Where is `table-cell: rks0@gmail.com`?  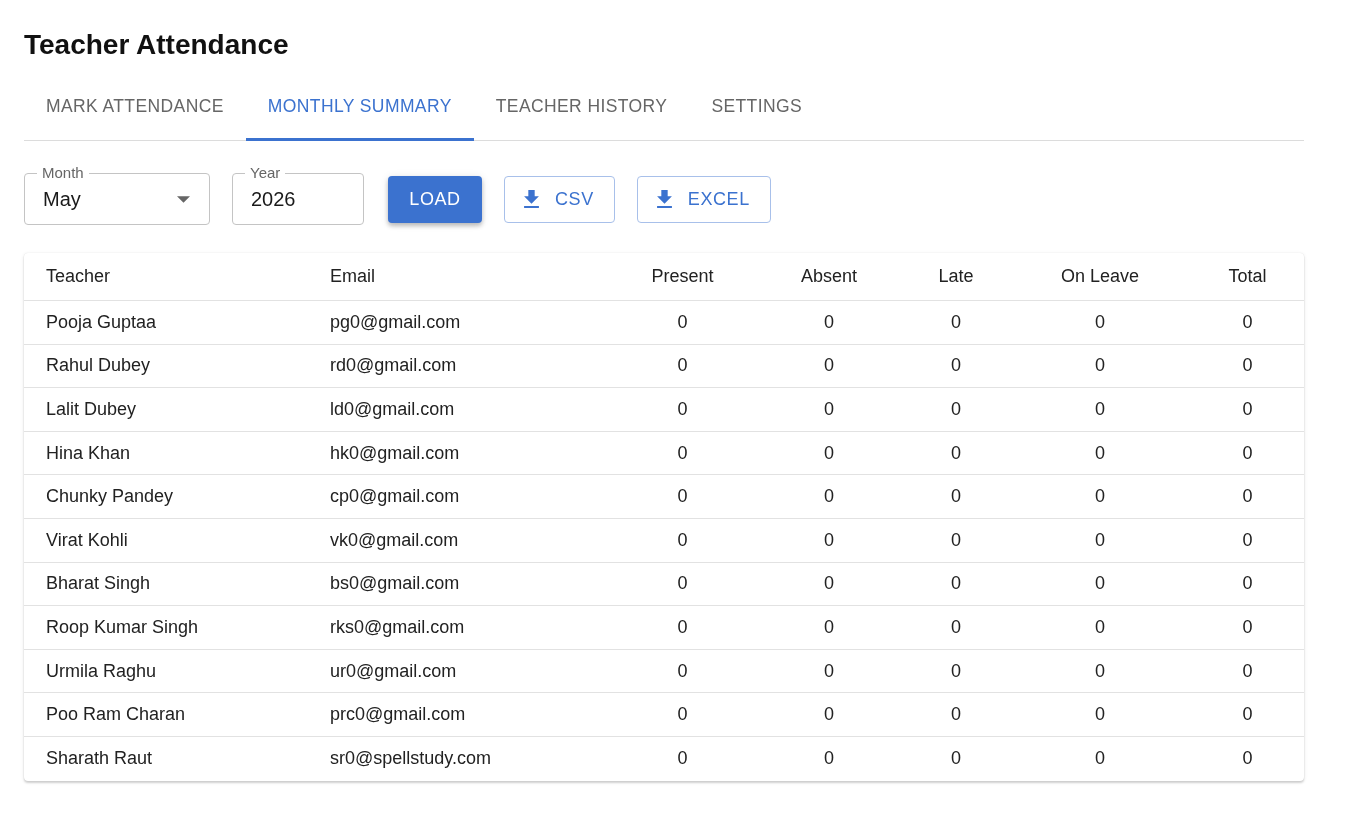
table-cell: rks0@gmail.com is located at coordinates (397, 627).